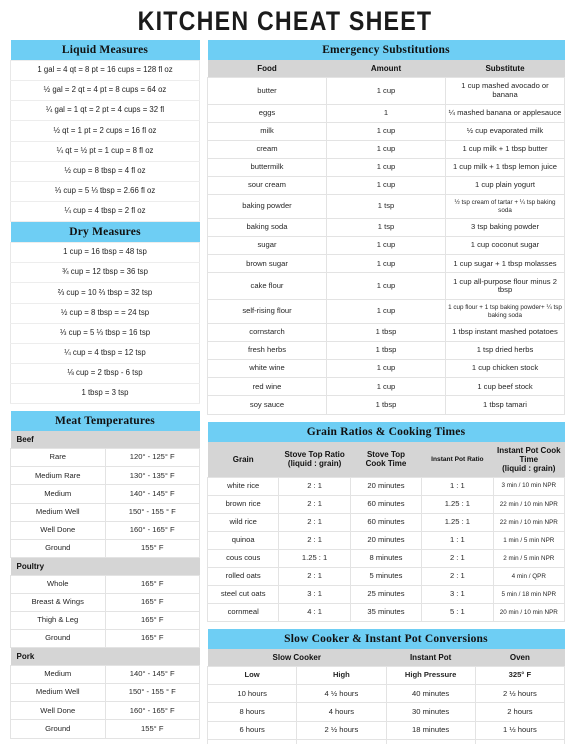 The image size is (570, 744). I want to click on substitution-food-cell: cornstarch, so click(267, 333).